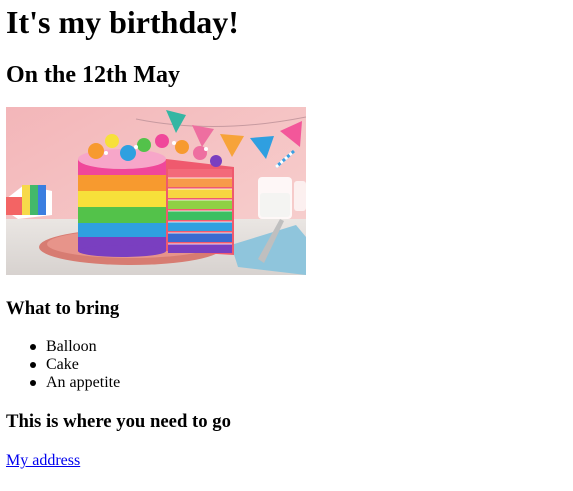 This screenshot has height=491, width=573. I want to click on bring-list: Balloon Cake An appetite, so click(63, 365).